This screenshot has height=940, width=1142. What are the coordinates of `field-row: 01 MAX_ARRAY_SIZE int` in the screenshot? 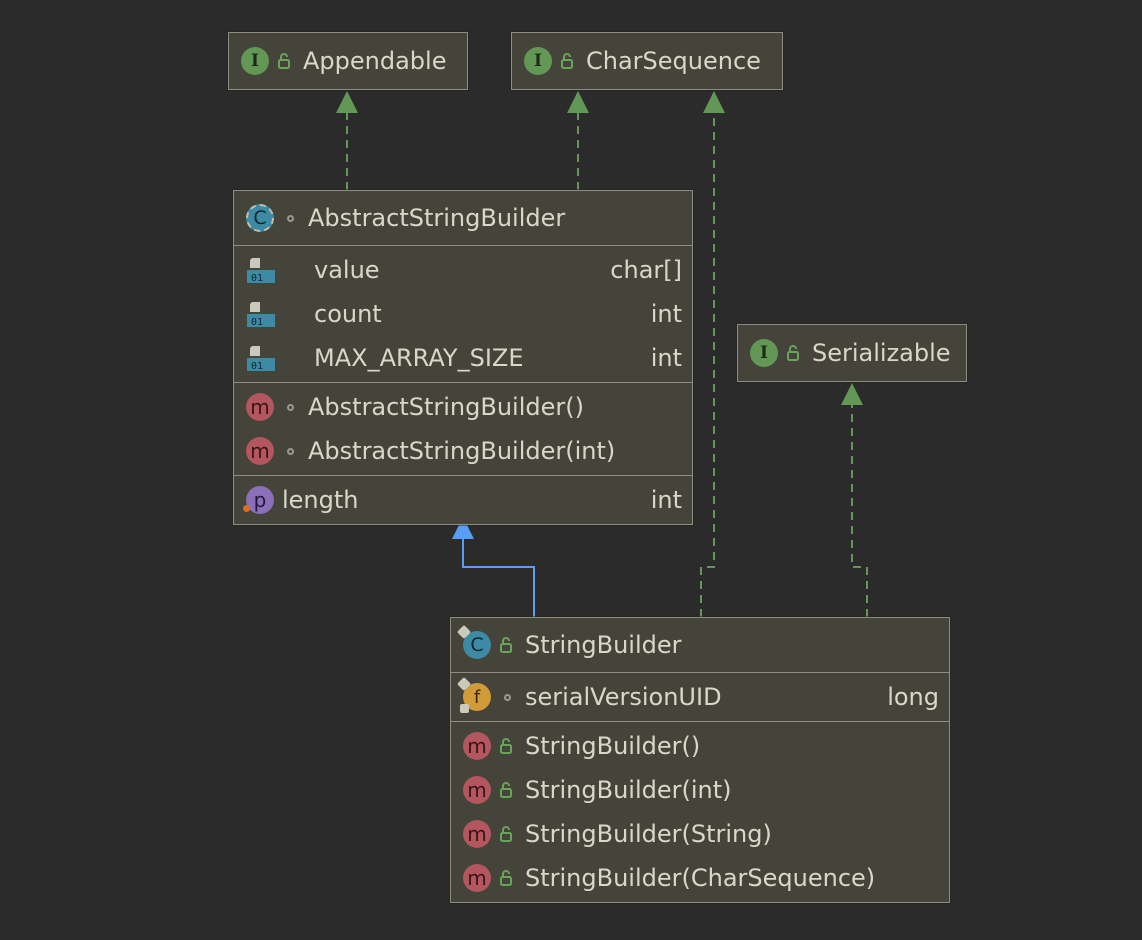 It's located at (463, 358).